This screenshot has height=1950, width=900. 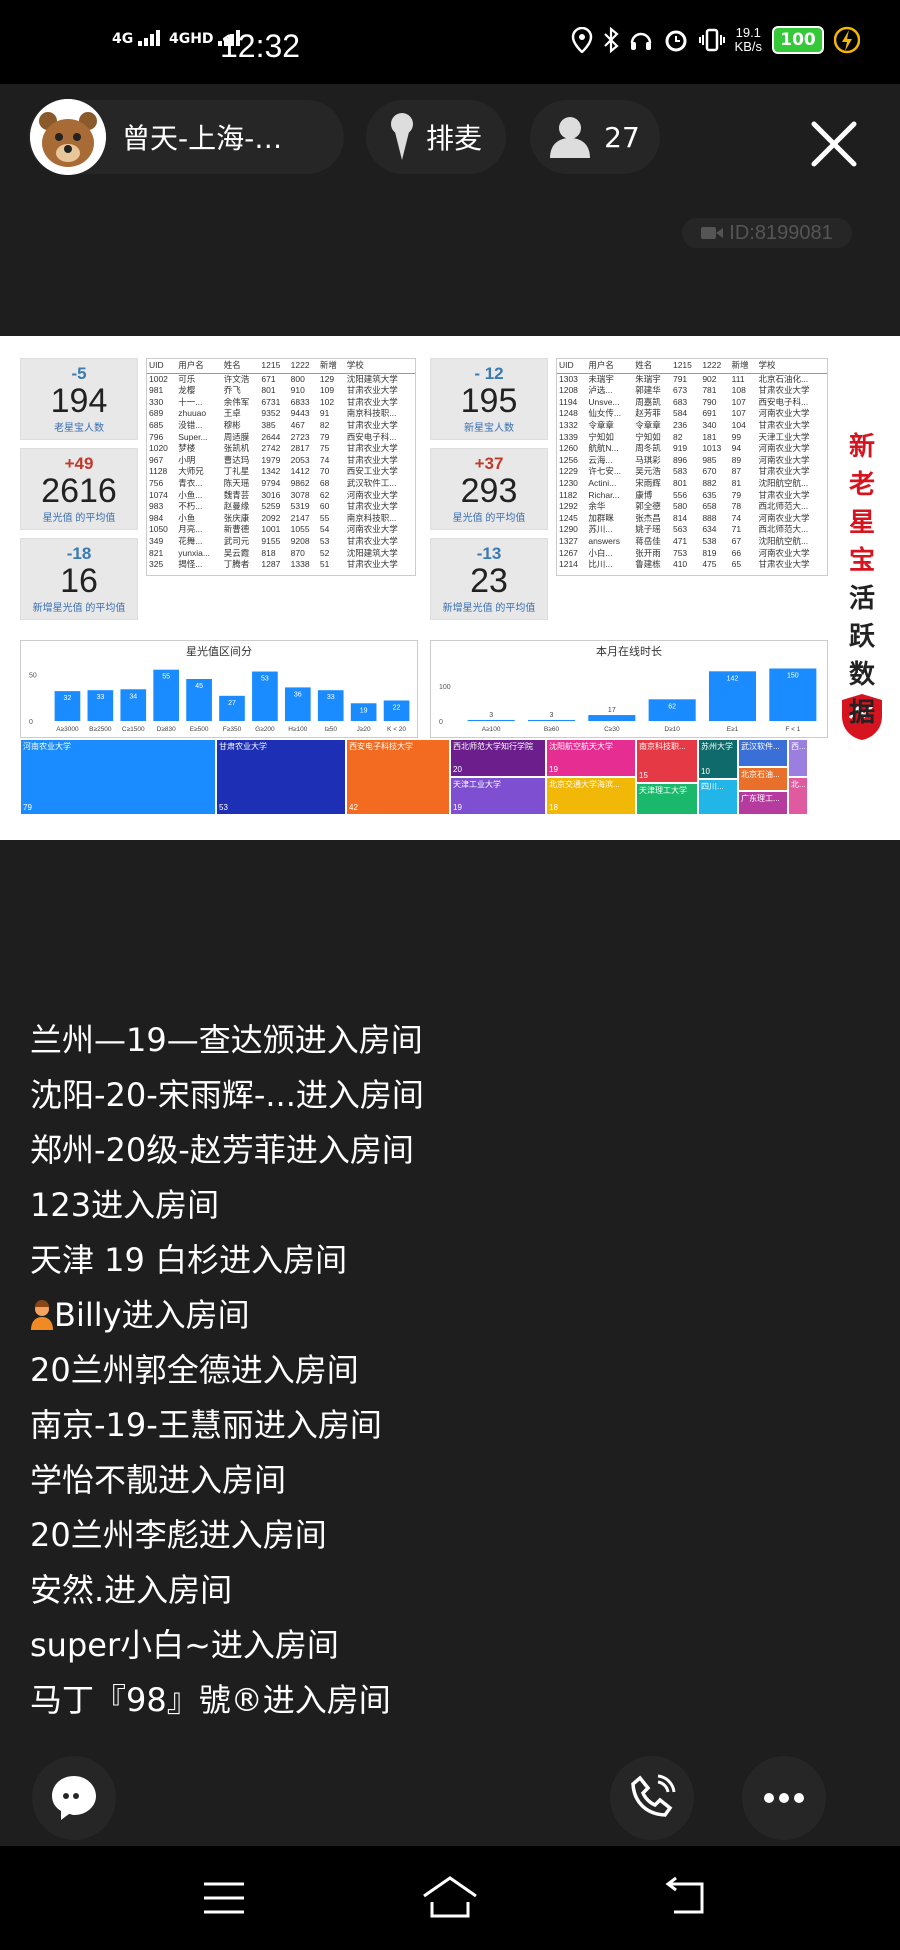 What do you see at coordinates (79, 401) in the screenshot?
I see `kpi-value: 194` at bounding box center [79, 401].